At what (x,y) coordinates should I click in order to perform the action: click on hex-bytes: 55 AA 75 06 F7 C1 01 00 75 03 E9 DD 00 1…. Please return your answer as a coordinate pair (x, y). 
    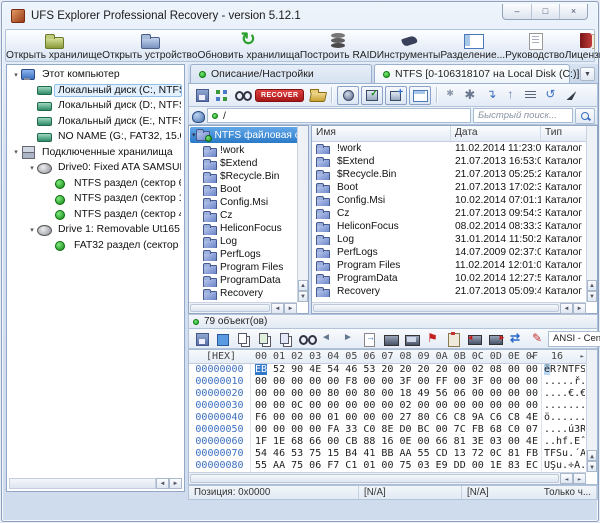
    Looking at the image, I should click on (396, 466).